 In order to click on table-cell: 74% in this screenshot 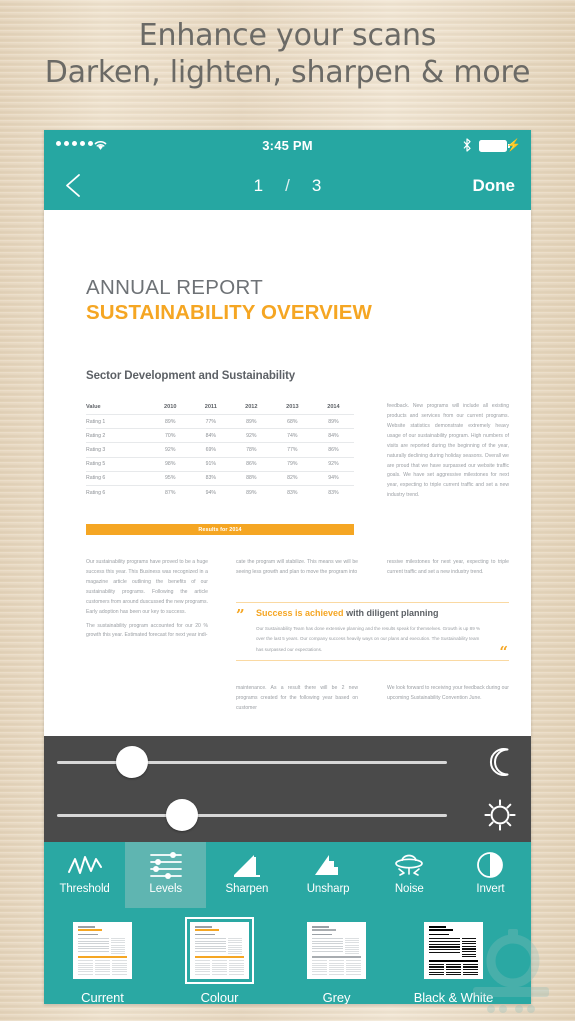, I will do `click(292, 435)`.